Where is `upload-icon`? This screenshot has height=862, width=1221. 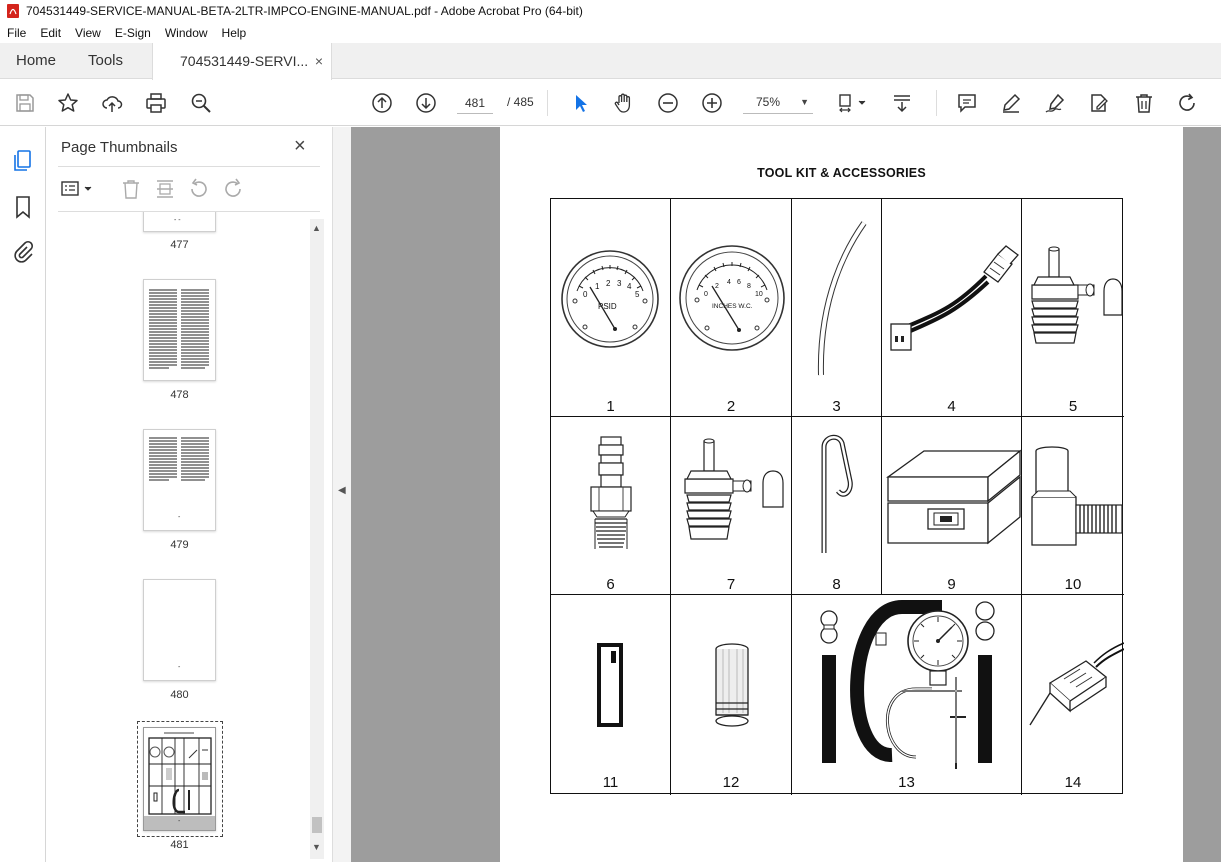 upload-icon is located at coordinates (112, 103).